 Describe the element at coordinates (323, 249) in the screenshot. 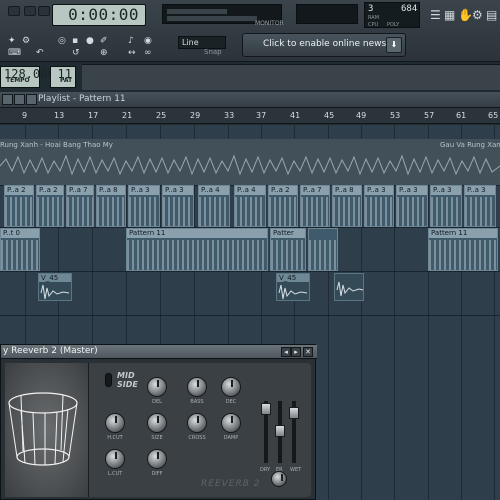

I see `pattern-clip` at that location.